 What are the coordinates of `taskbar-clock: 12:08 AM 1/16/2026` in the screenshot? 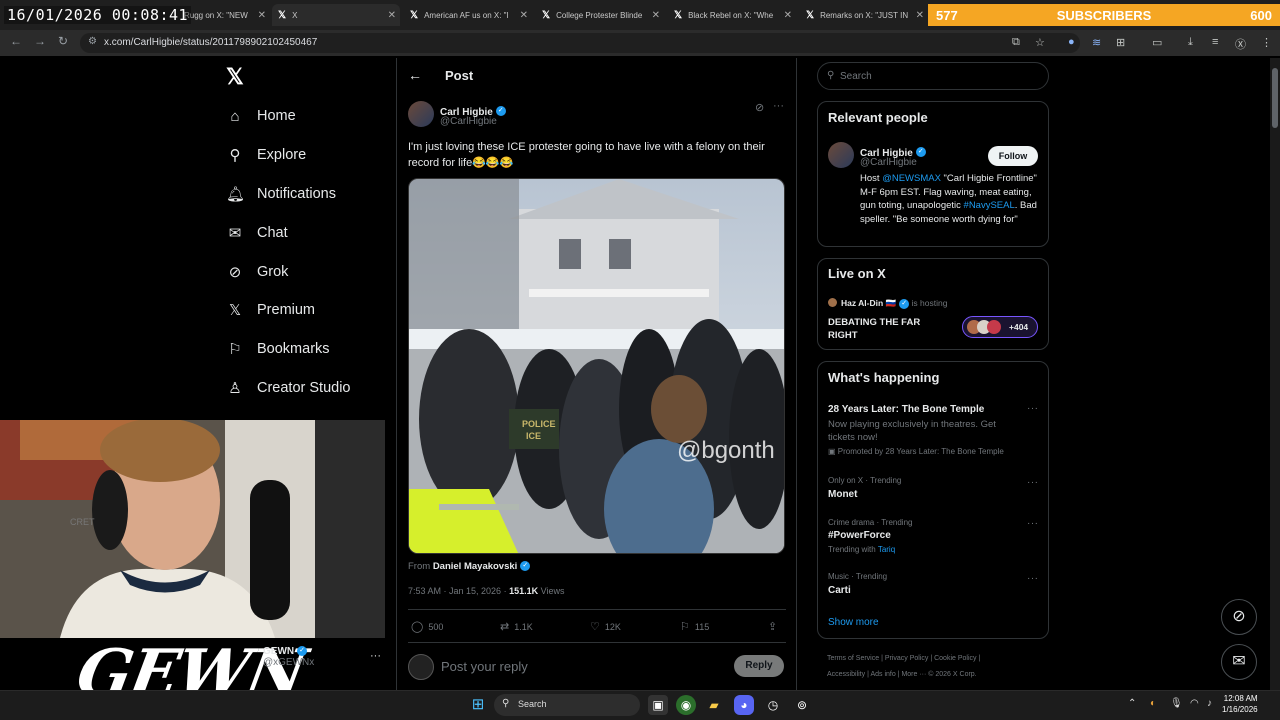 It's located at (1240, 704).